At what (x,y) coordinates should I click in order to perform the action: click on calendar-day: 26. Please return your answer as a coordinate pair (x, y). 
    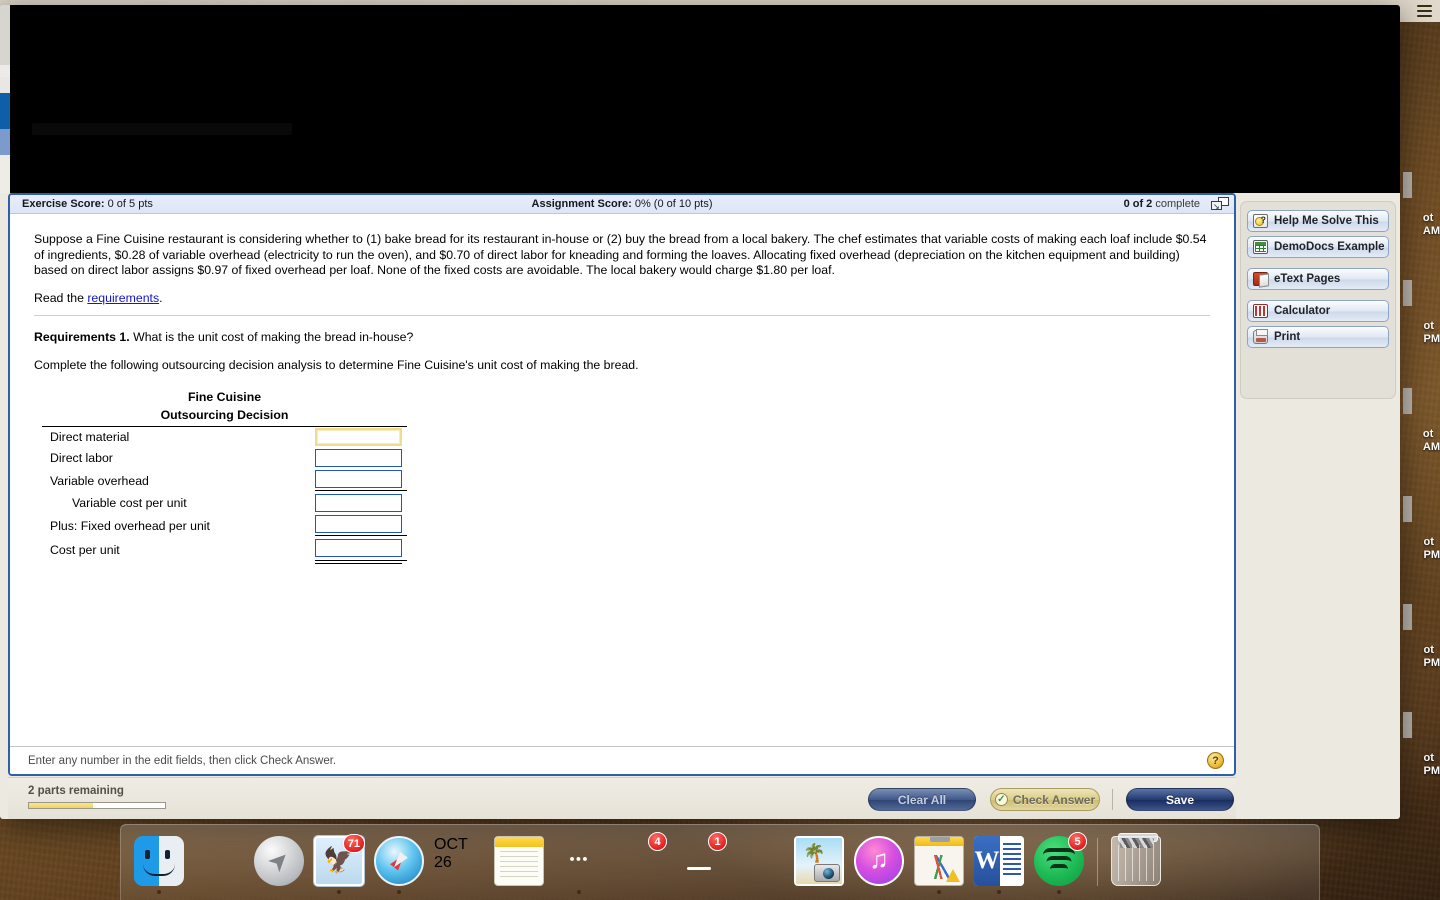
    Looking at the image, I should click on (443, 862).